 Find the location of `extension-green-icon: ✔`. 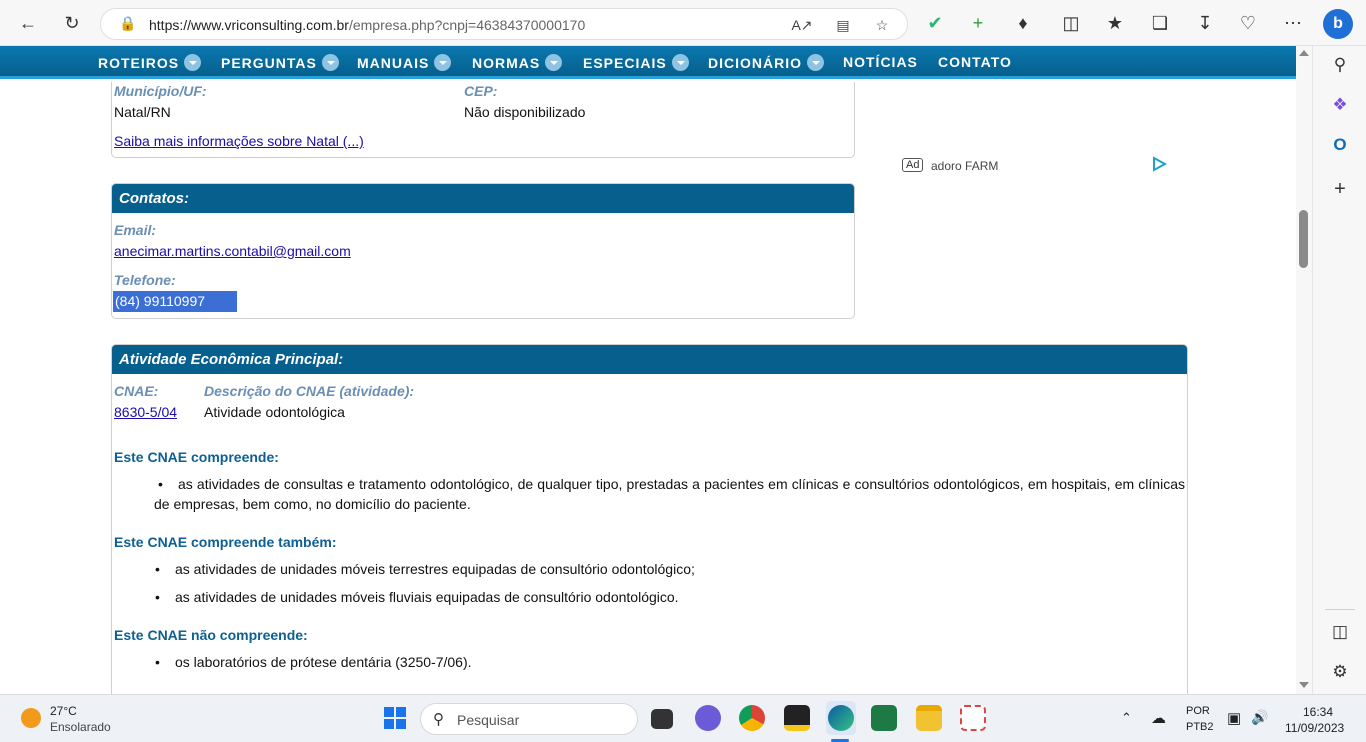

extension-green-icon: ✔ is located at coordinates (935, 23).